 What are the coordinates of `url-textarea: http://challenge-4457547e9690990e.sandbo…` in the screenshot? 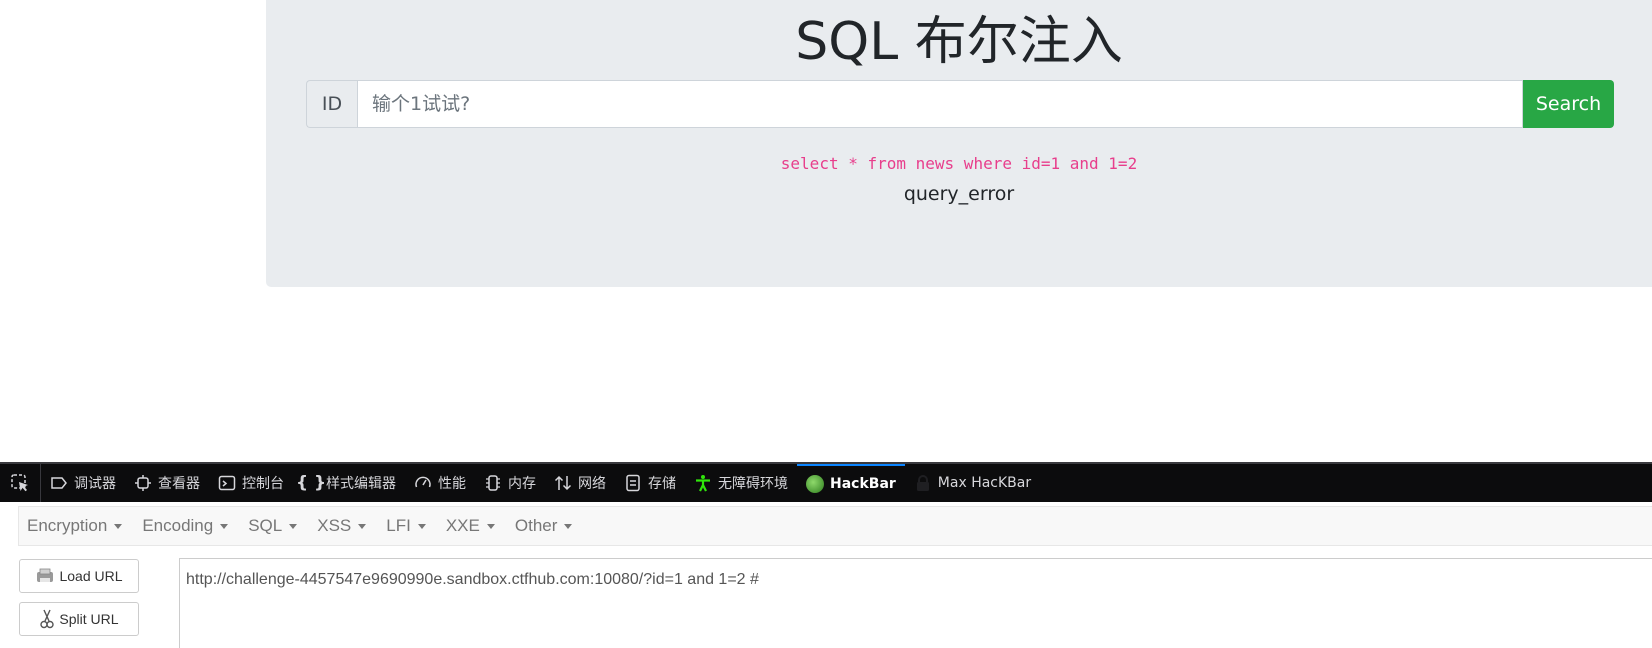 It's located at (915, 603).